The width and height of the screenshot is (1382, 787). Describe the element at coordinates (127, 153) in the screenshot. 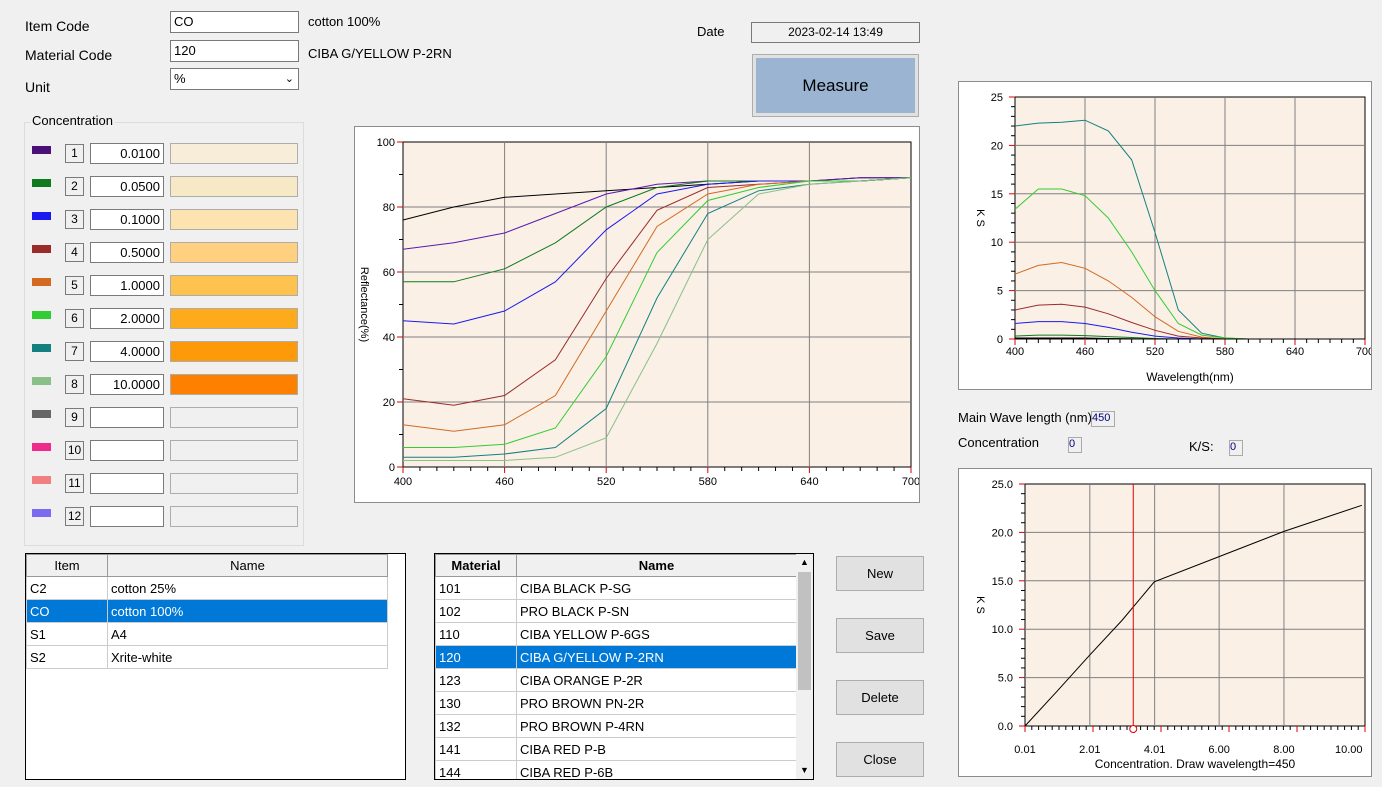

I see `concentration-value-input: 0.0100` at that location.